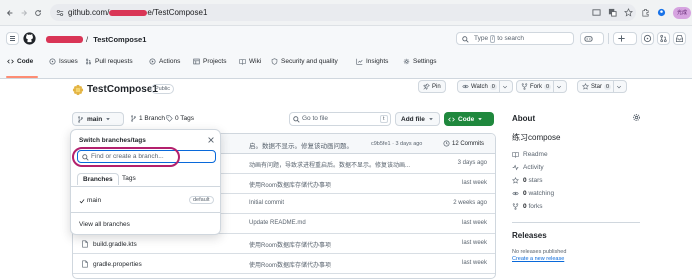 The width and height of the screenshot is (692, 279). I want to click on issue-icon, so click(52, 61).